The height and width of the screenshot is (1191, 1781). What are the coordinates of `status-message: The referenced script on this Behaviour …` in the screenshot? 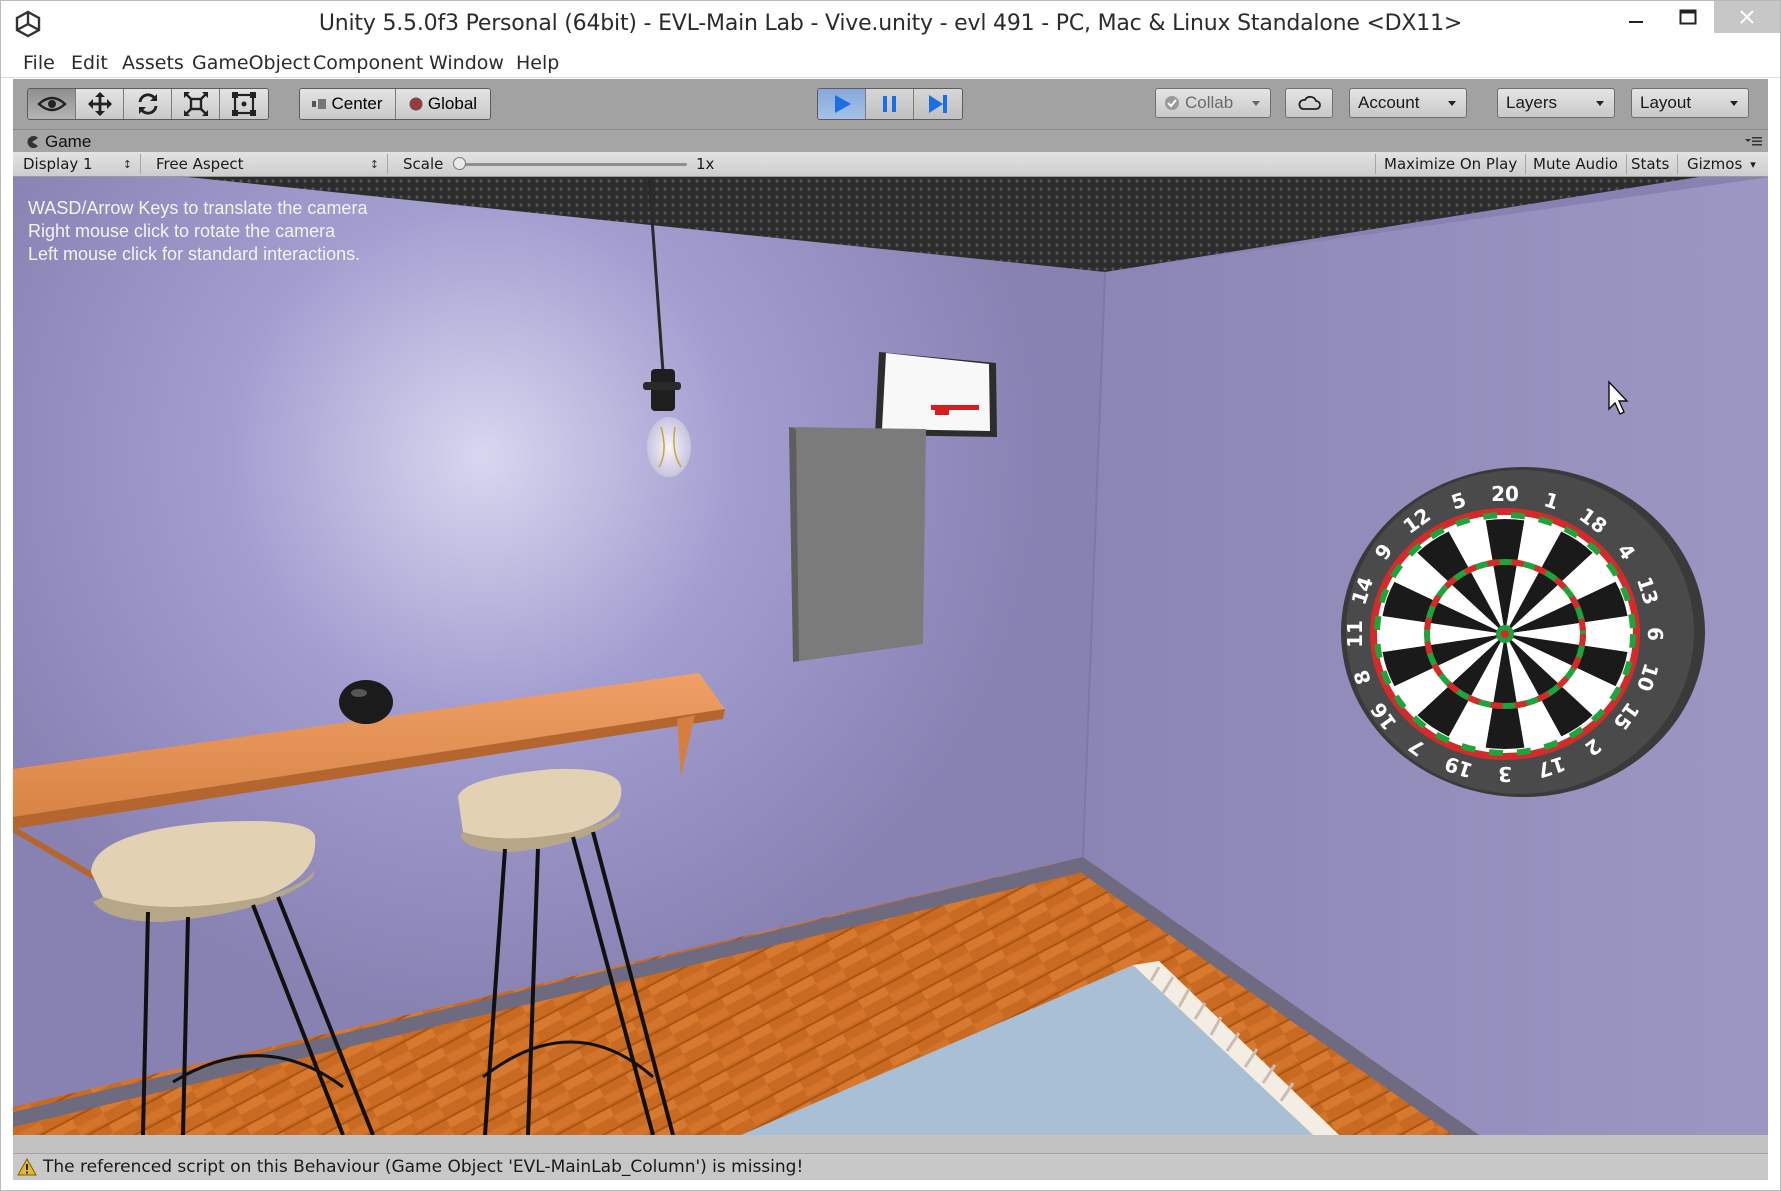 It's located at (423, 1167).